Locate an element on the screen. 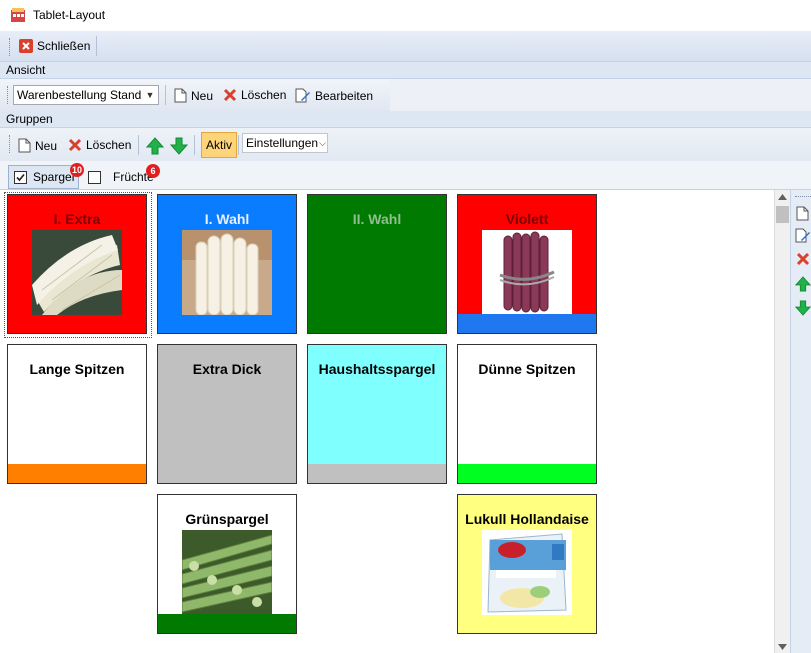  scrollbar-thumb is located at coordinates (782, 214).